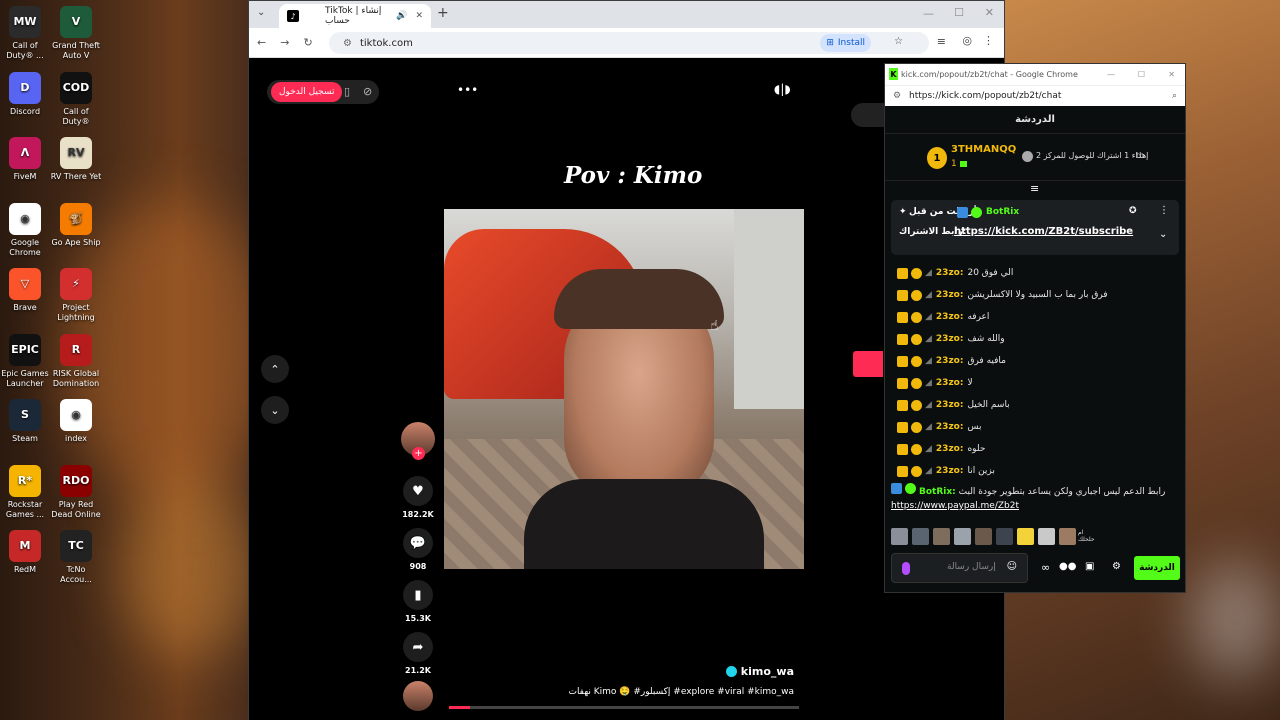 The width and height of the screenshot is (1280, 720). What do you see at coordinates (624, 389) in the screenshot?
I see `video-player` at bounding box center [624, 389].